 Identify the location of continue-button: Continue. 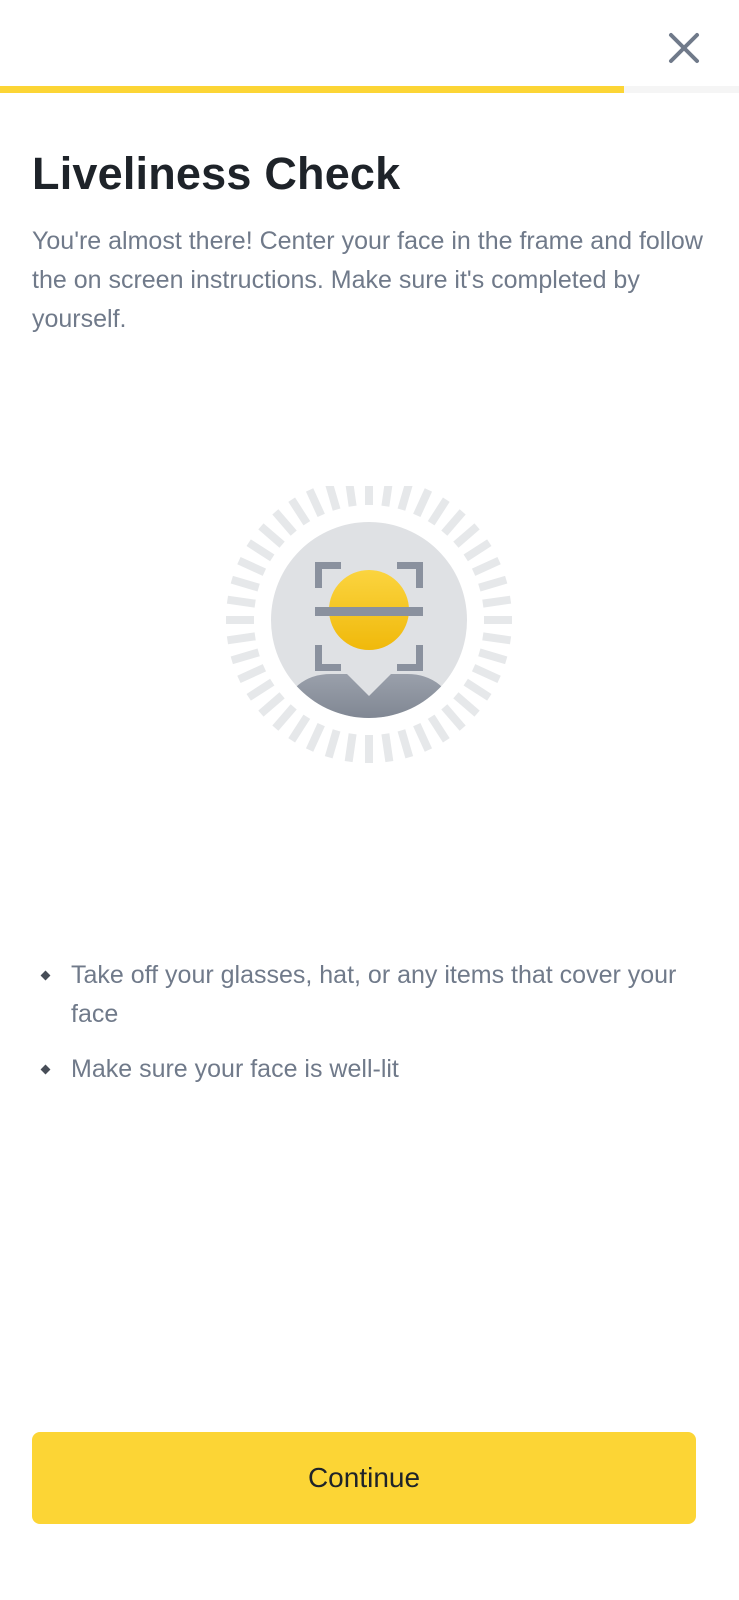
(364, 1478).